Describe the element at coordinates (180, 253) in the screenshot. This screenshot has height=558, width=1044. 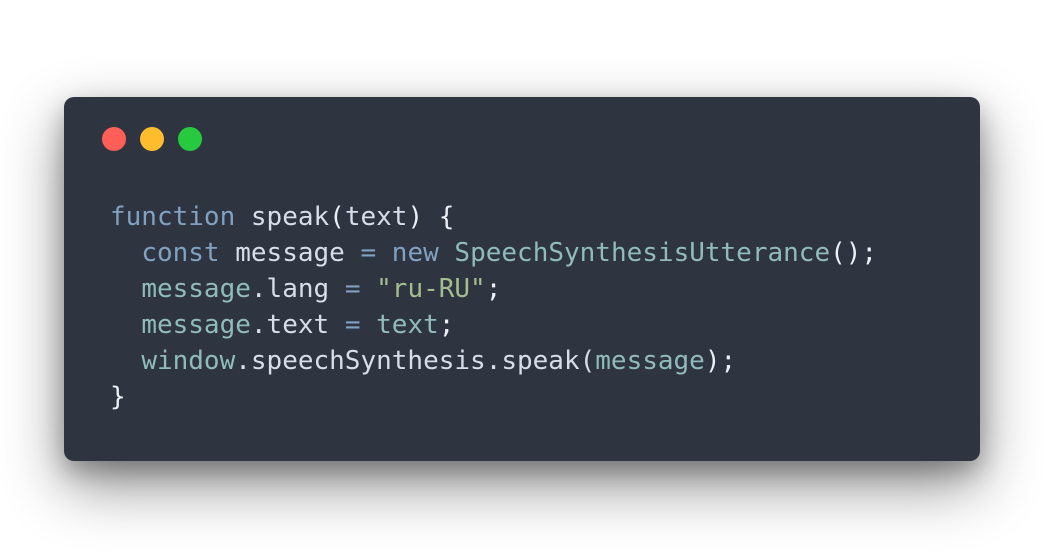
I see `code-token: const` at that location.